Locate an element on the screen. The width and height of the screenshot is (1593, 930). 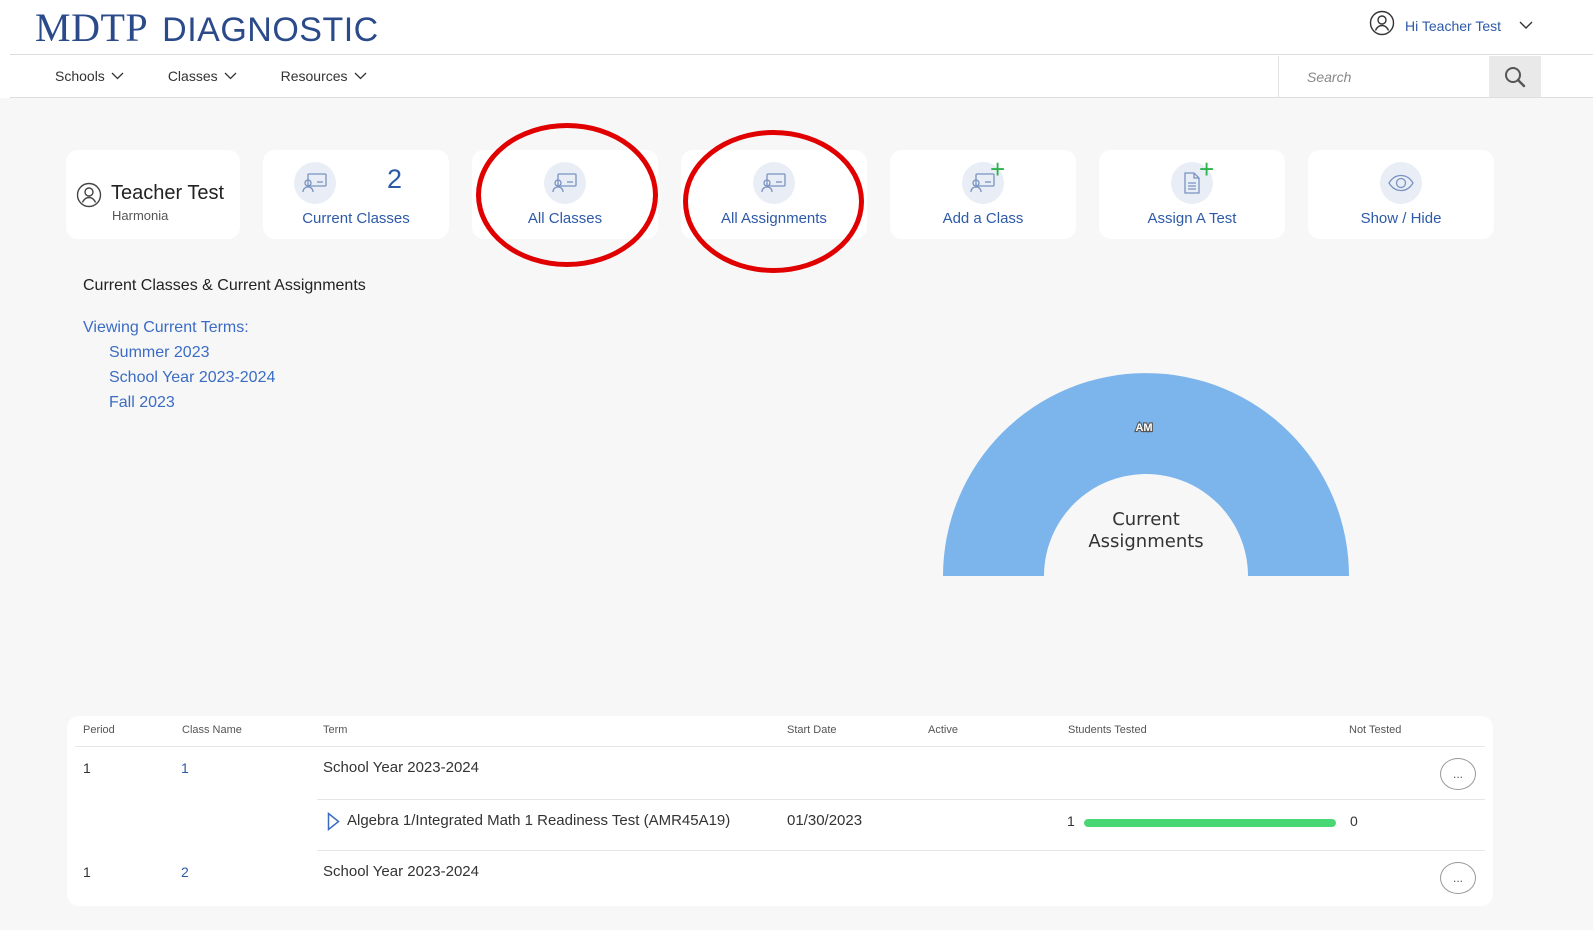
terms-heading: Viewing Current Terms: is located at coordinates (166, 327).